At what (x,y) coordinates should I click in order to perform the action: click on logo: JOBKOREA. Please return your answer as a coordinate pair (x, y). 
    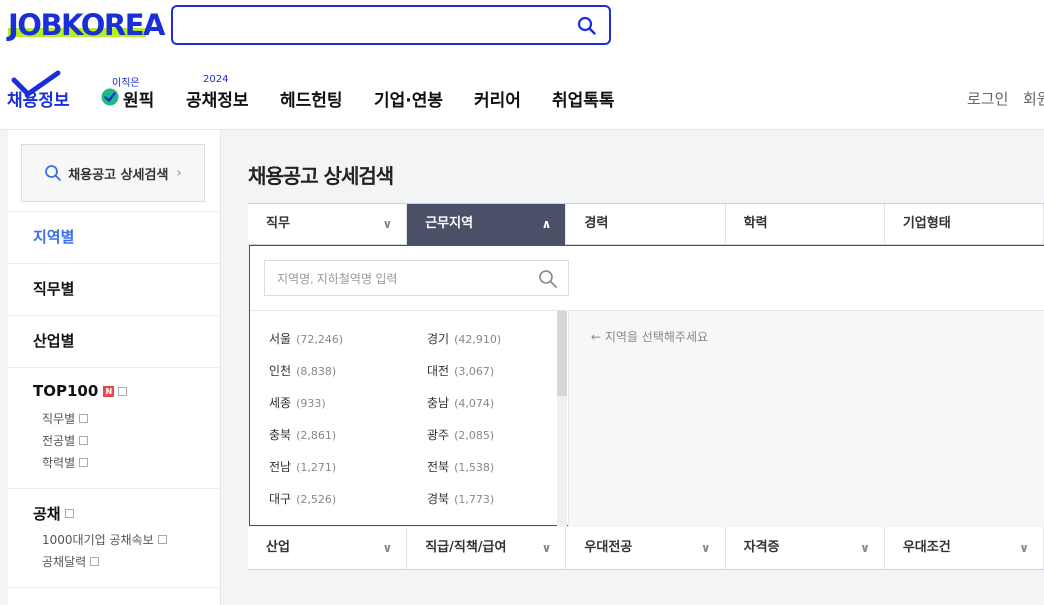
    Looking at the image, I should click on (86, 25).